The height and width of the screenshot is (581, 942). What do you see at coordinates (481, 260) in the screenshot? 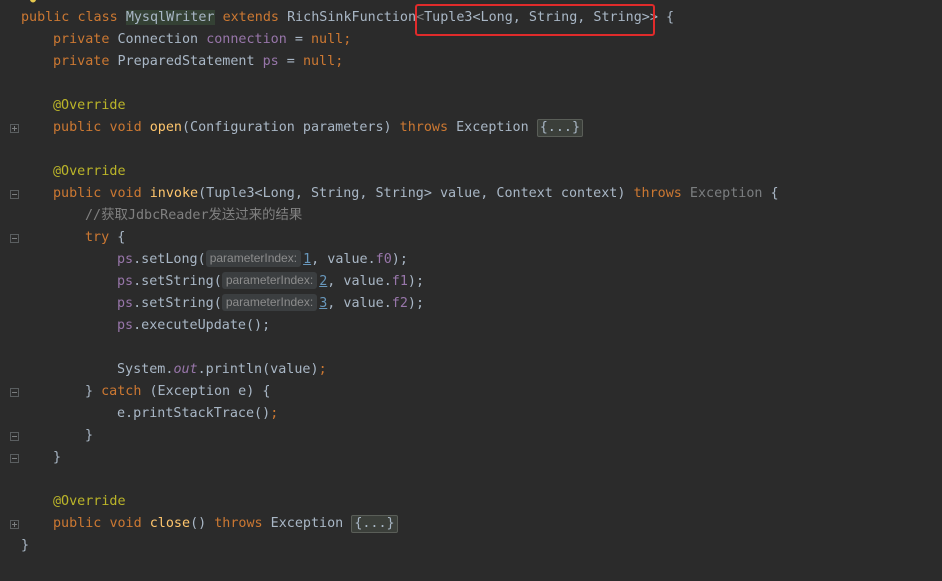
I see `code-line-setlong: ps.setLong(parameterIndex: 1, value.f0);` at bounding box center [481, 260].